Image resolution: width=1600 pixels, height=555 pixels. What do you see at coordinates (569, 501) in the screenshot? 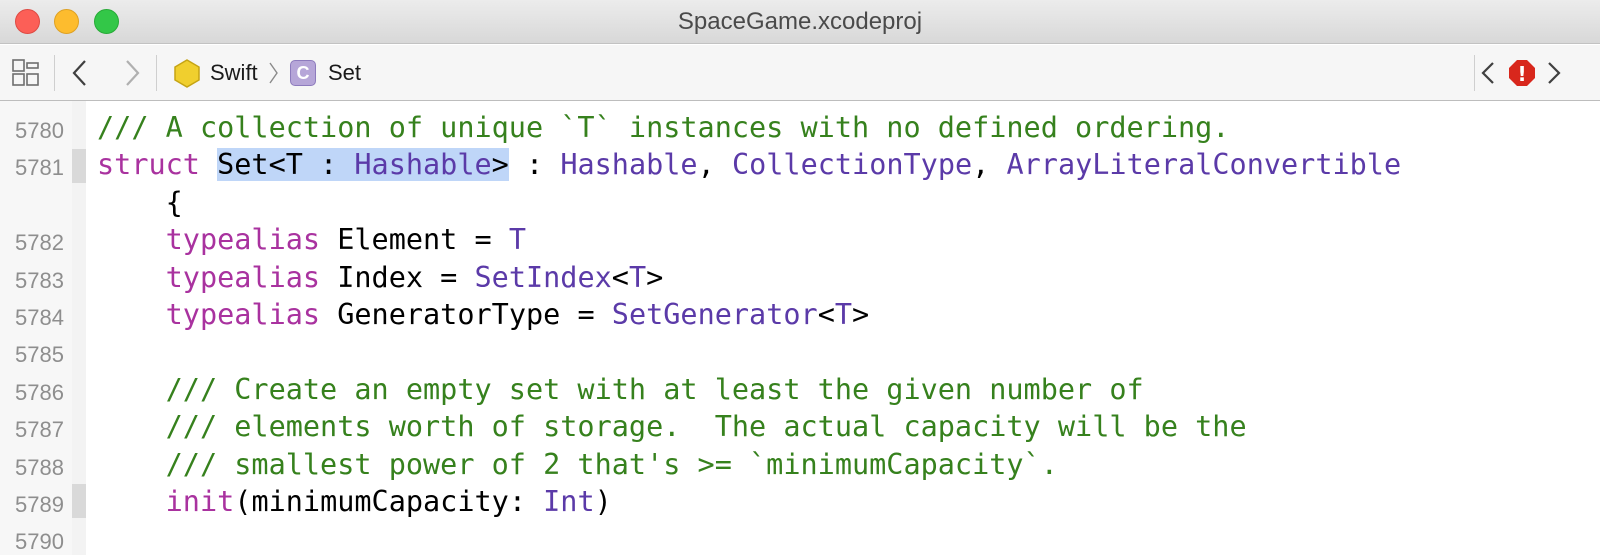
I see `code-token: Int` at bounding box center [569, 501].